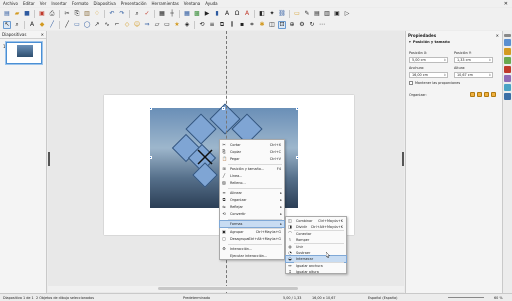 Image resolution: width=512 pixels, height=301 pixels. Describe the element at coordinates (252, 224) in the screenshot. I see `menu-item-formas: Formas ▸` at that location.